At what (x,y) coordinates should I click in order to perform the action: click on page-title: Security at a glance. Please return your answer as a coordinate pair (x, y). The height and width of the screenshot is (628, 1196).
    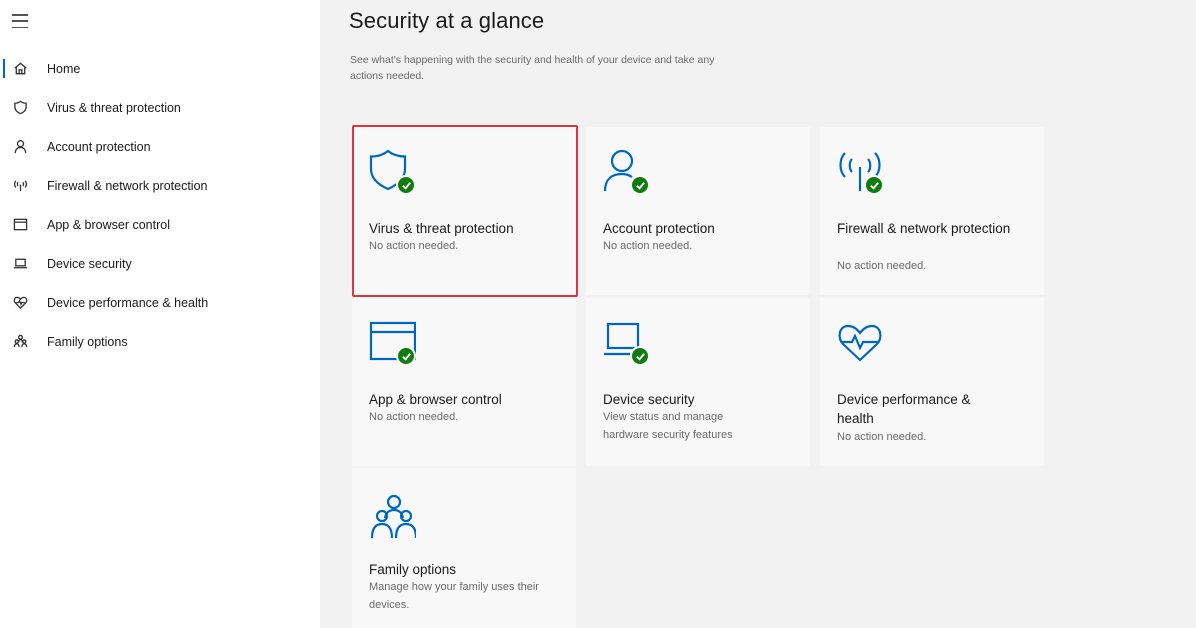
    Looking at the image, I should click on (447, 20).